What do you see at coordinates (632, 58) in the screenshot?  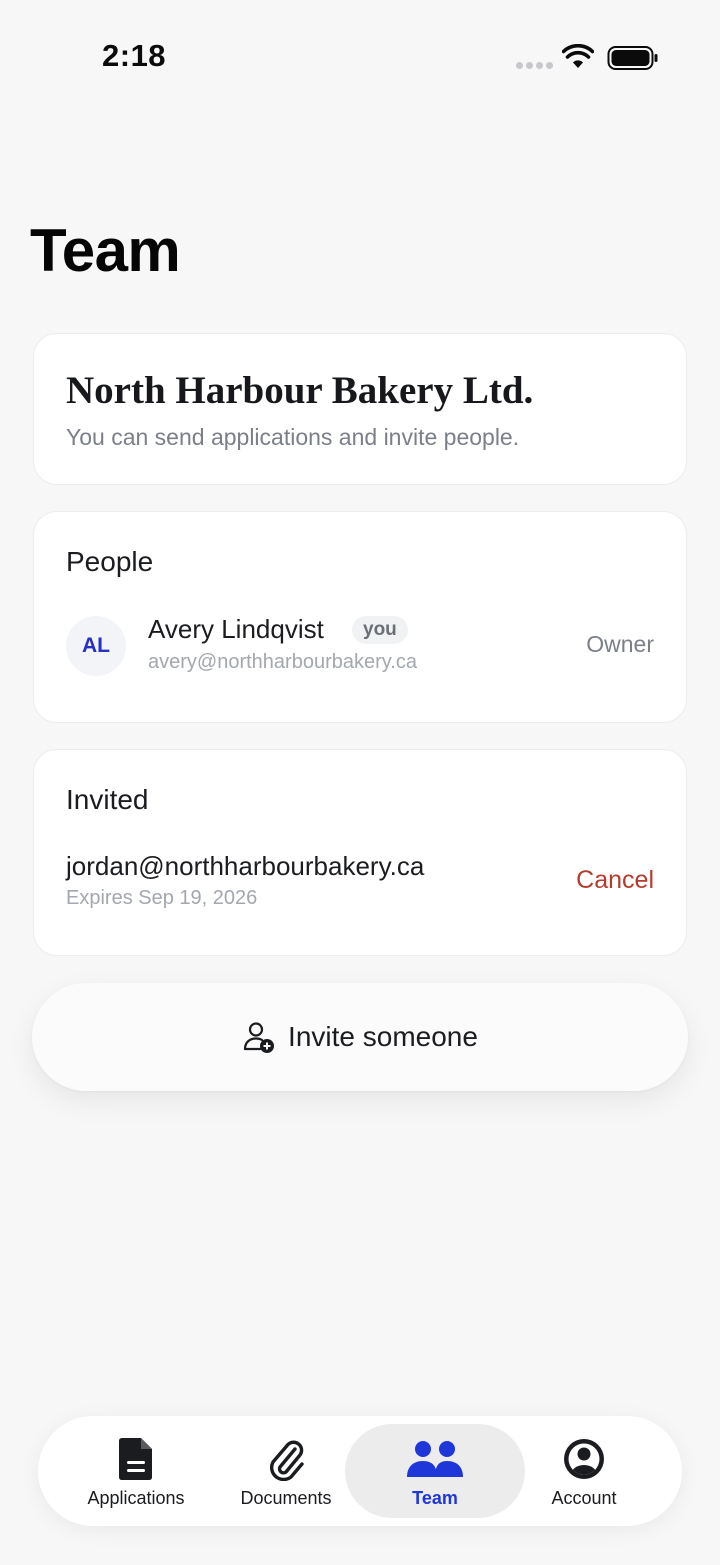 I see `battery-icon` at bounding box center [632, 58].